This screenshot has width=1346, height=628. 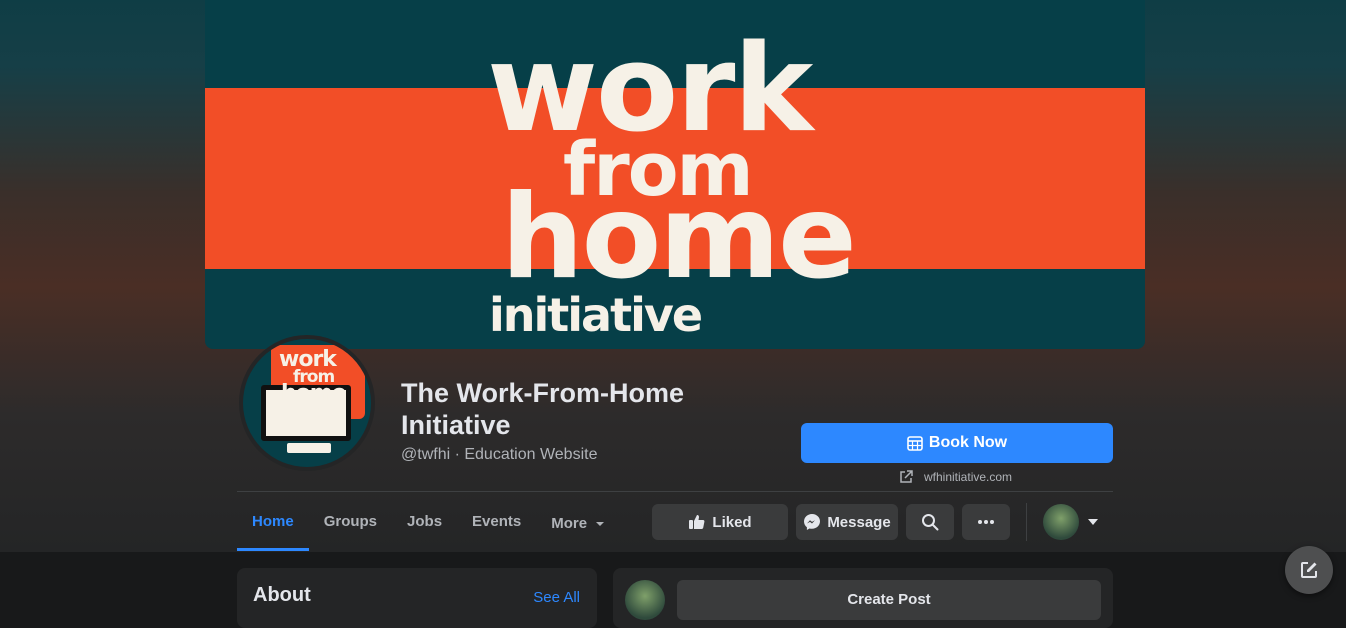 I want to click on more-options-button, so click(x=986, y=522).